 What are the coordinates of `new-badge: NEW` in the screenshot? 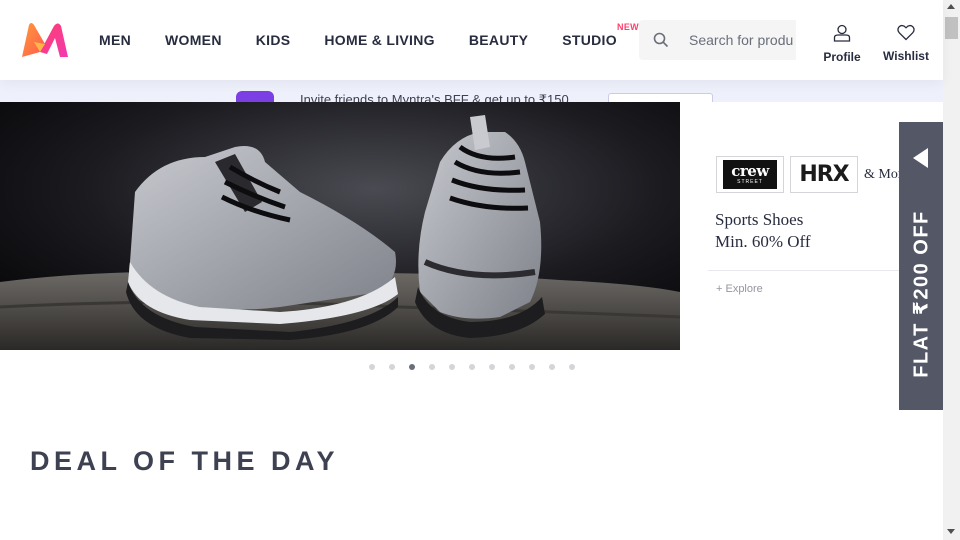 It's located at (628, 27).